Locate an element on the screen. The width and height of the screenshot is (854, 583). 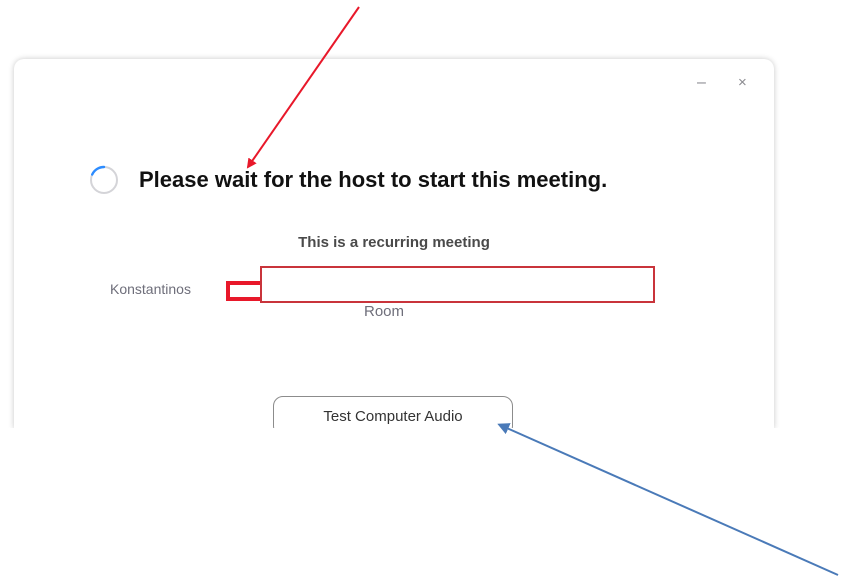
recurring-meeting-label: This is a recurring meeting is located at coordinates (394, 242).